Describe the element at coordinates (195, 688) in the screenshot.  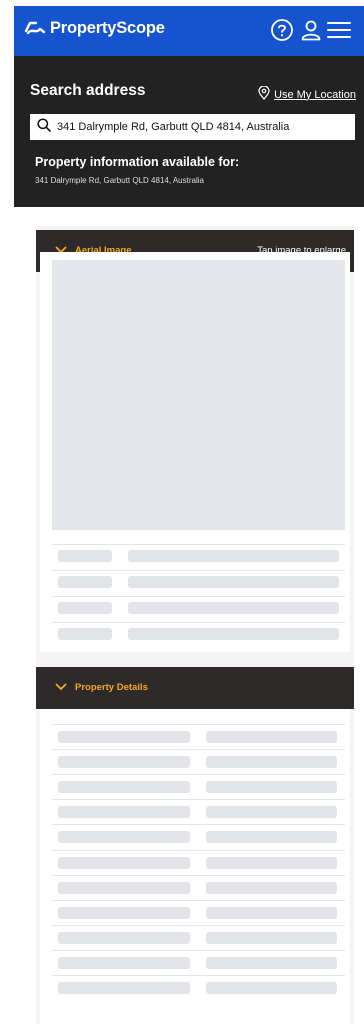
I see `property-details-section-header: Property Details` at that location.